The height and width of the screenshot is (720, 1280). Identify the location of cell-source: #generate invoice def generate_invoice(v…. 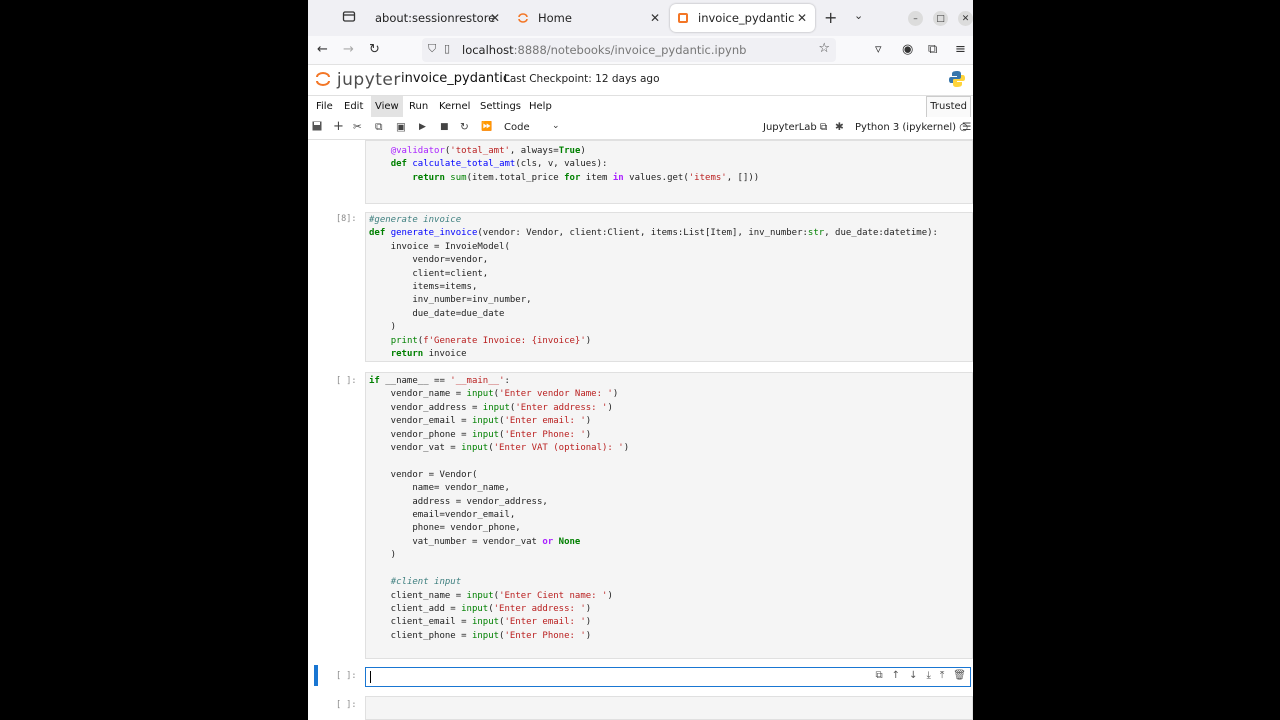
(653, 287).